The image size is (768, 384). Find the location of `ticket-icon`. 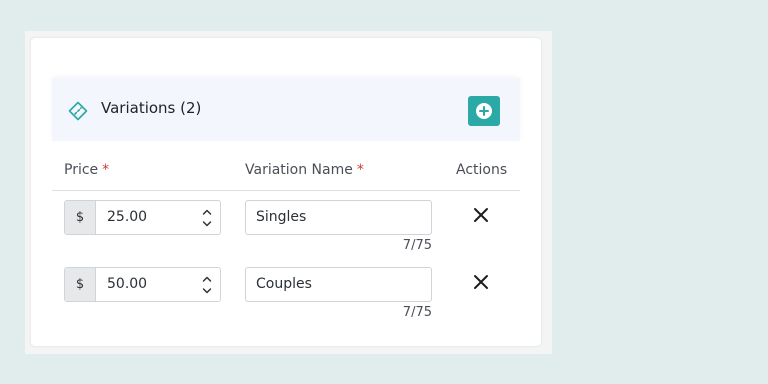

ticket-icon is located at coordinates (78, 111).